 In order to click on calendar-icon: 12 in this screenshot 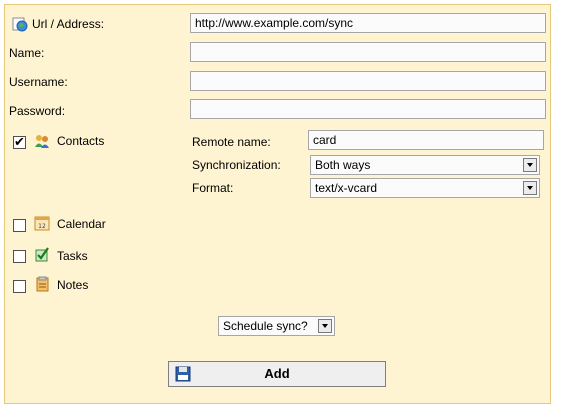, I will do `click(42, 223)`.